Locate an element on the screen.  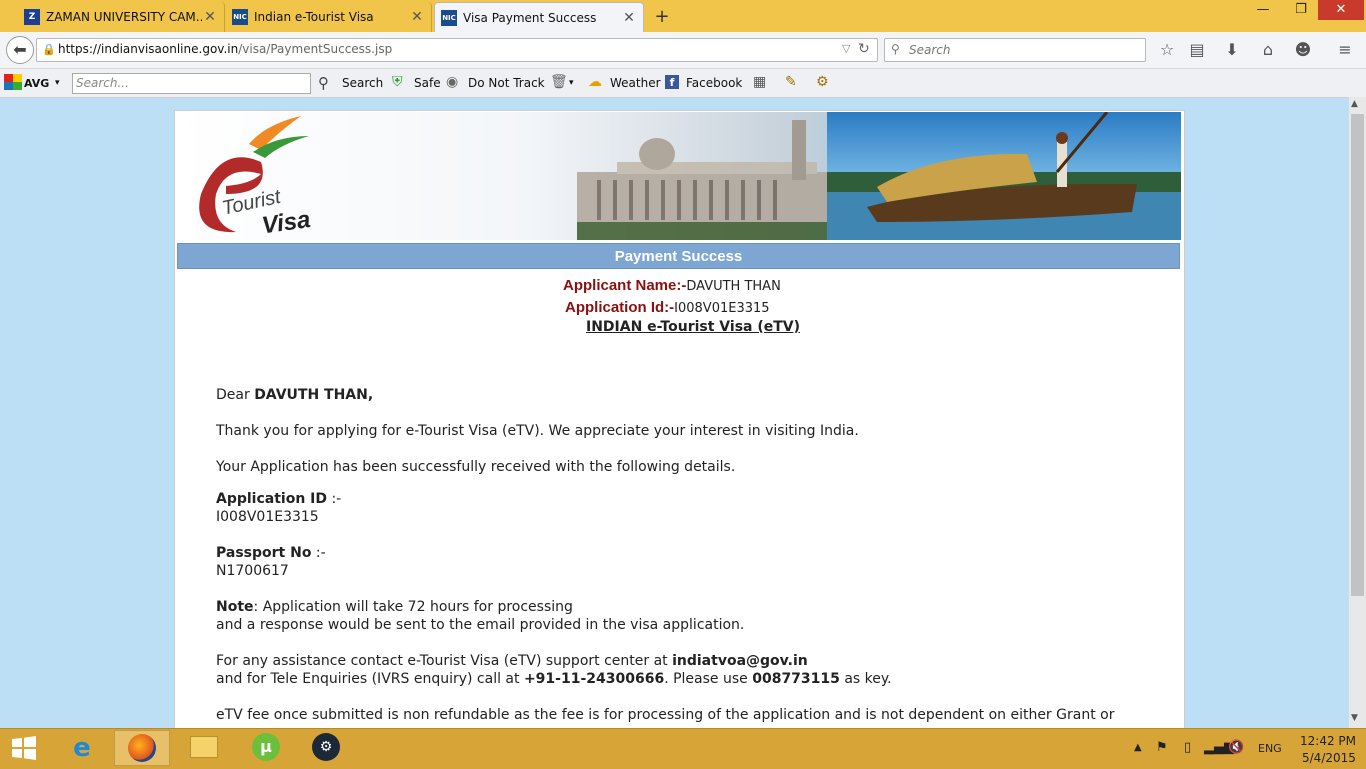
trash-icon: 🗑 is located at coordinates (559, 82).